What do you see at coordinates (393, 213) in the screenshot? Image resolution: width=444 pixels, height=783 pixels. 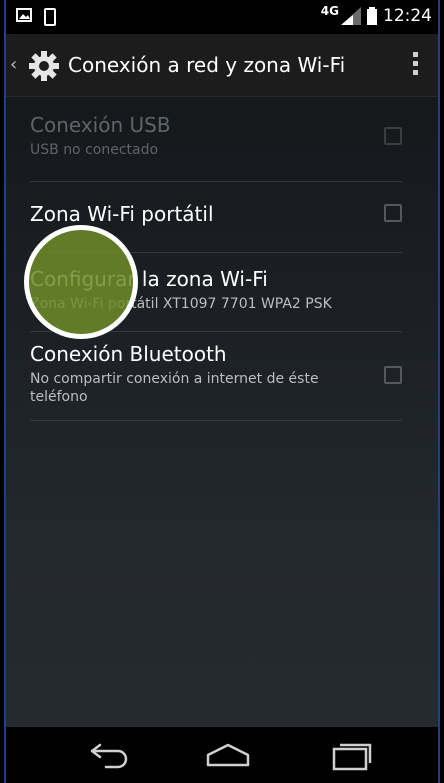 I see `portable-hotspot-checkbox` at bounding box center [393, 213].